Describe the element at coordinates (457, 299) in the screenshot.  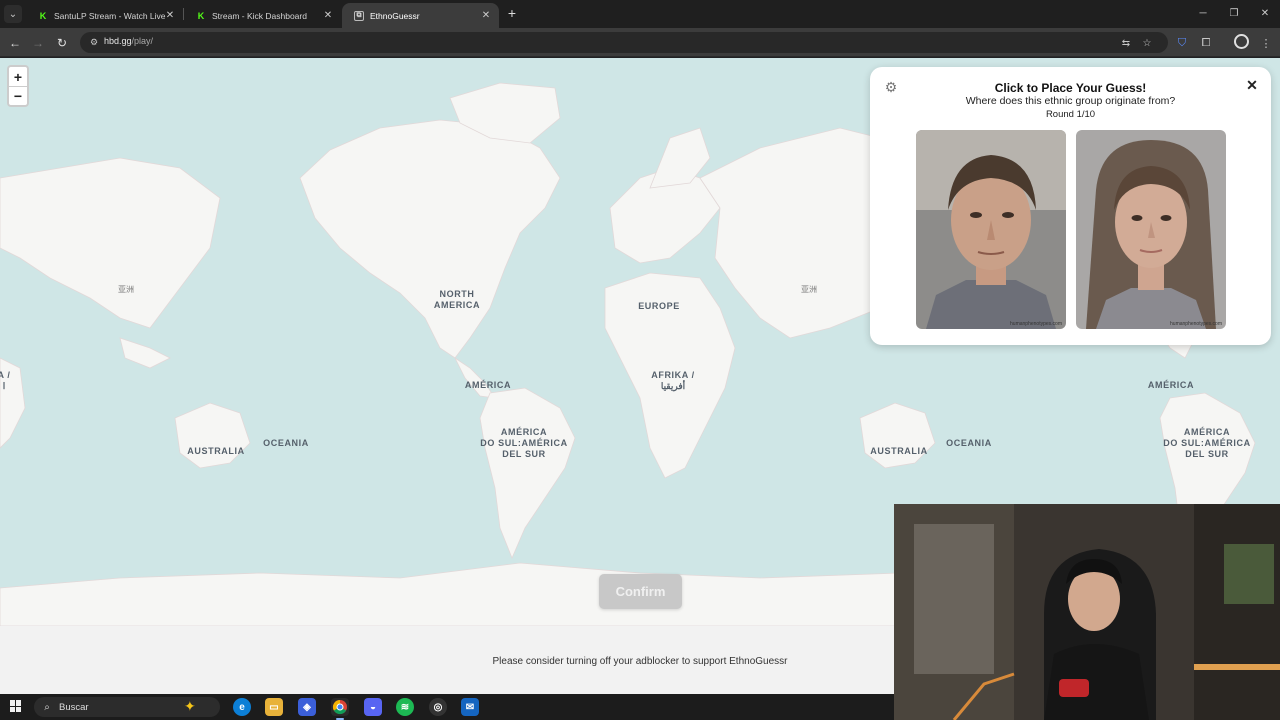
I see `map-label-north-america: NORTH AMERICA` at that location.